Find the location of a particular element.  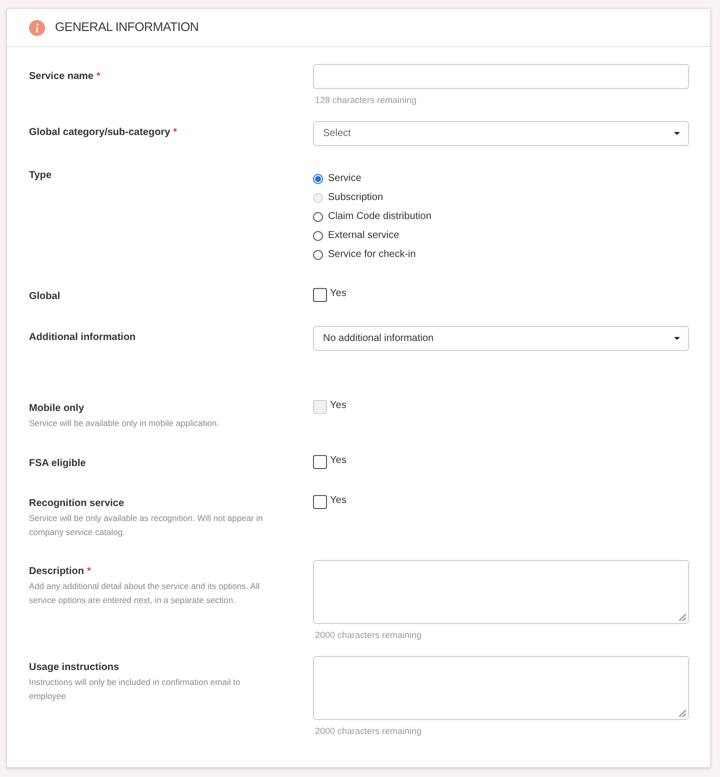

field-label: Global category/sub-category * is located at coordinates (103, 133).